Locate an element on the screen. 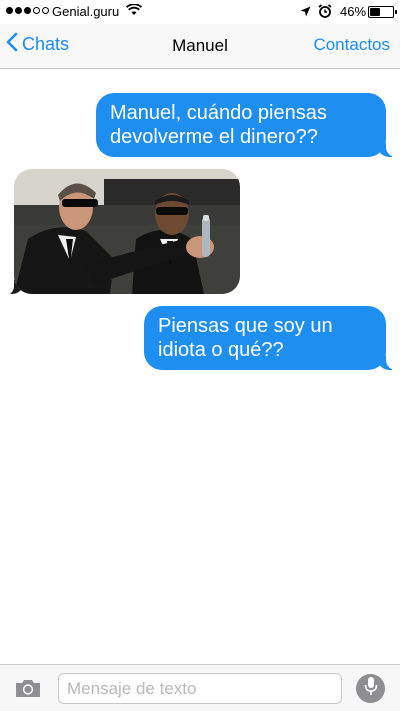 The height and width of the screenshot is (711, 400). message-composer is located at coordinates (200, 687).